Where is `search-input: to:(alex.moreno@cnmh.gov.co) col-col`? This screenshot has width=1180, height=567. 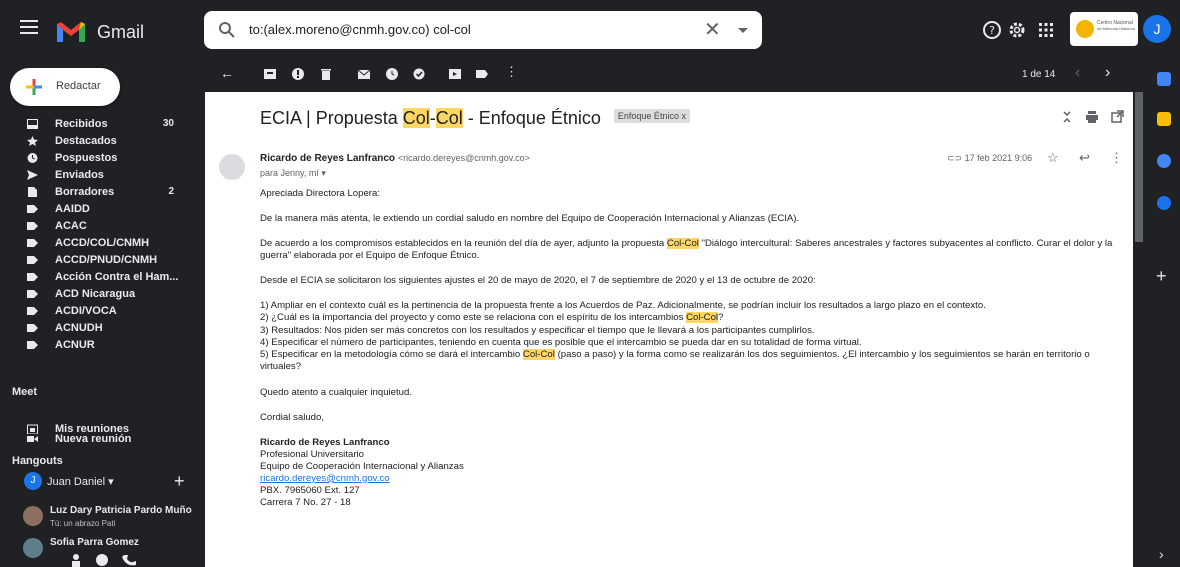 search-input: to:(alex.moreno@cnmh.gov.co) col-col is located at coordinates (360, 29).